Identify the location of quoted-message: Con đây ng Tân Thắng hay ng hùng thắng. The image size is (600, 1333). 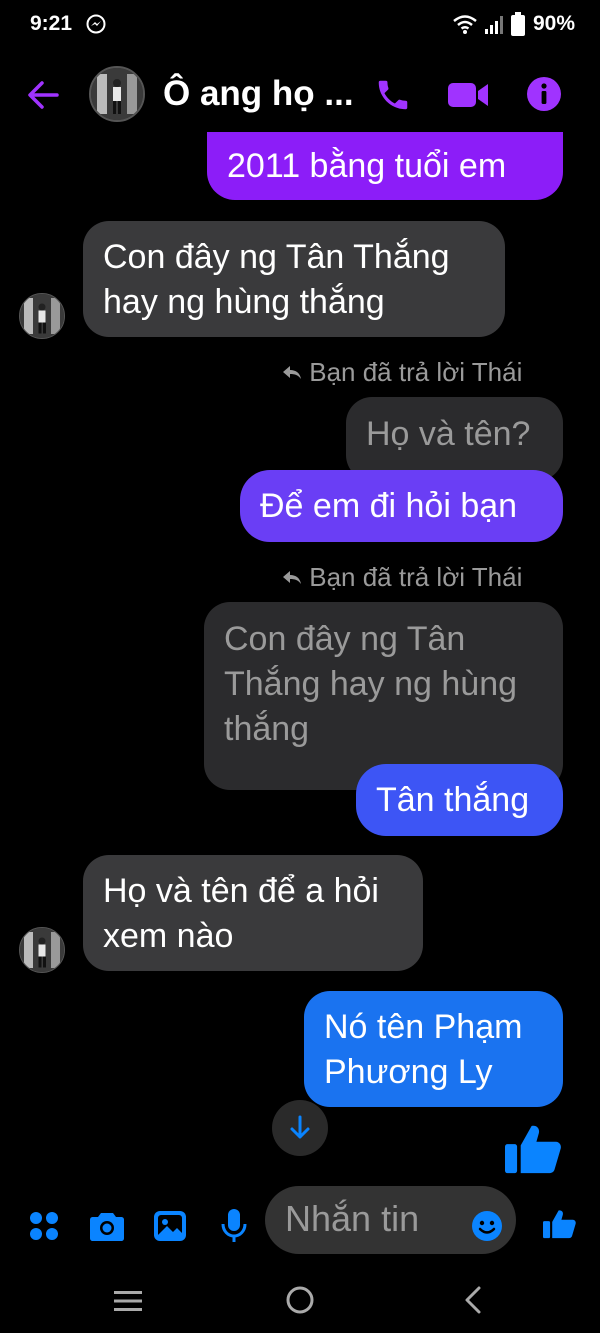
(383, 696).